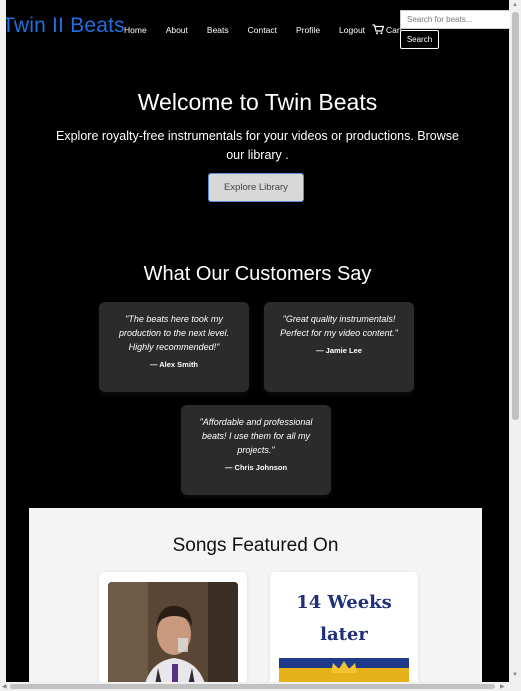 This screenshot has width=521, height=691. Describe the element at coordinates (344, 602) in the screenshot. I see `album-cover-title: 14 Weeks` at that location.